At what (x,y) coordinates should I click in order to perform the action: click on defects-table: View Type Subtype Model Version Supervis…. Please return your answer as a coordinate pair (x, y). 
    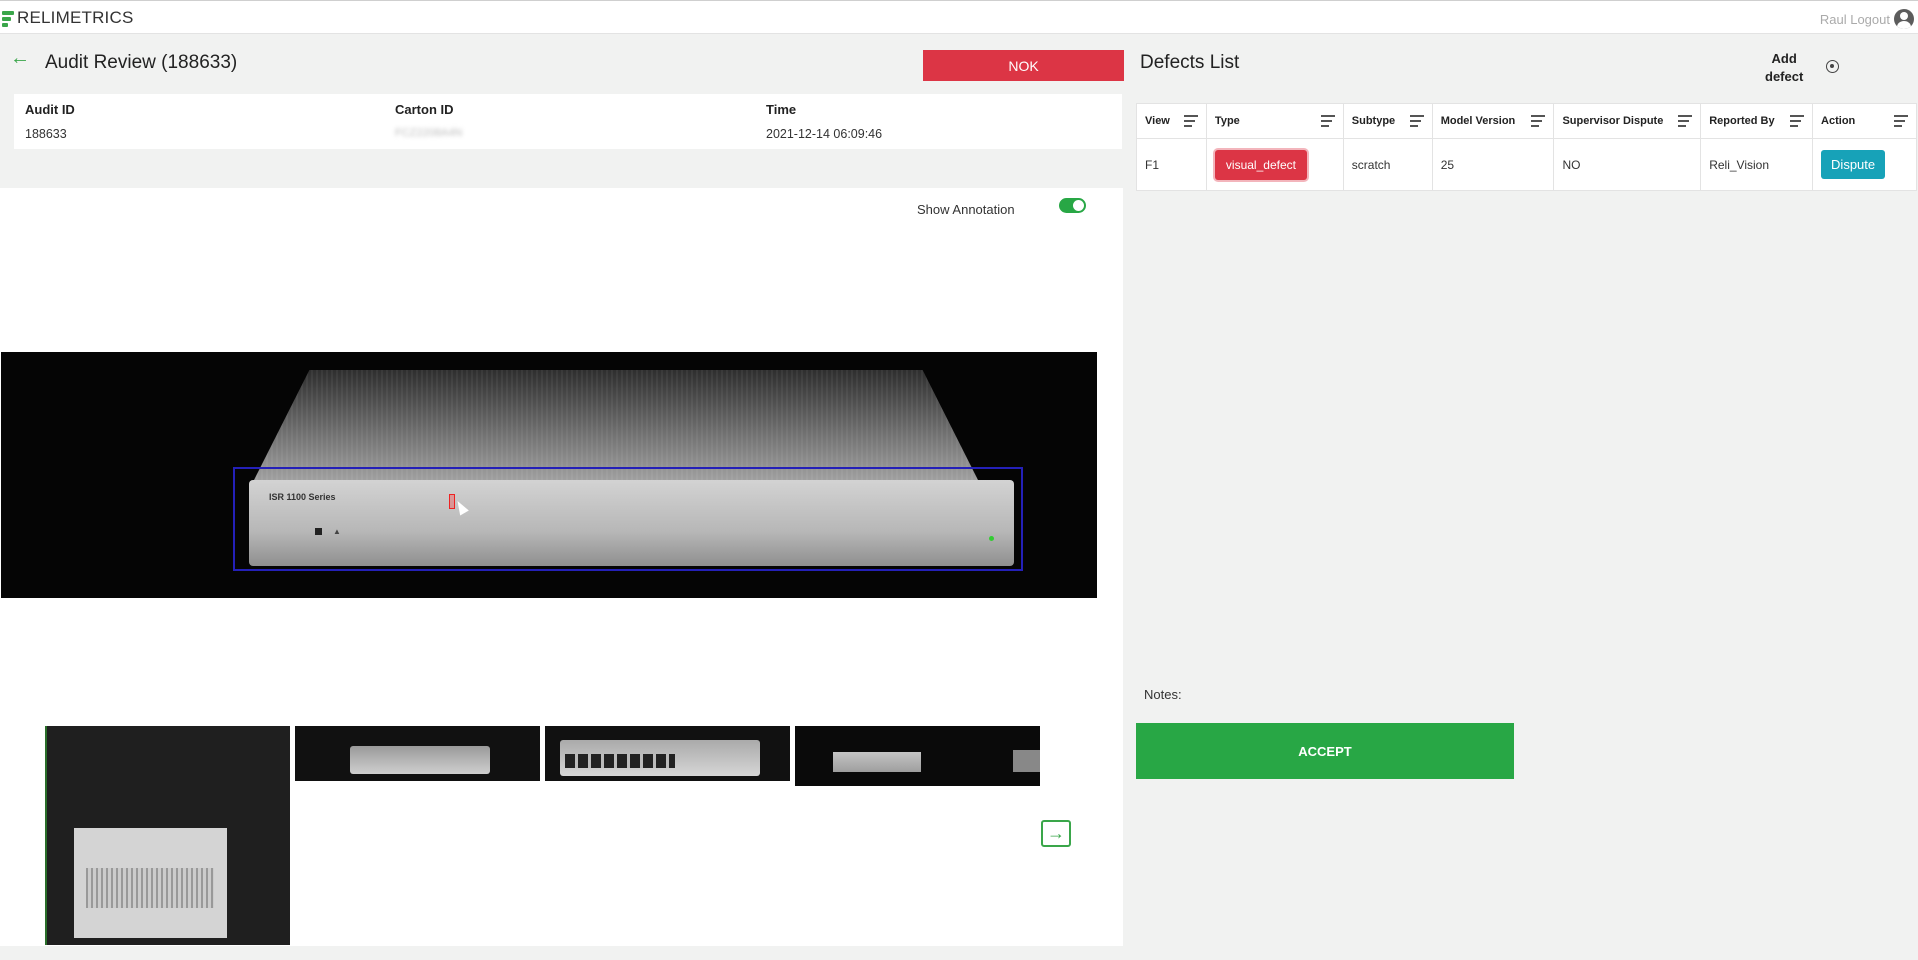
    Looking at the image, I should click on (1526, 147).